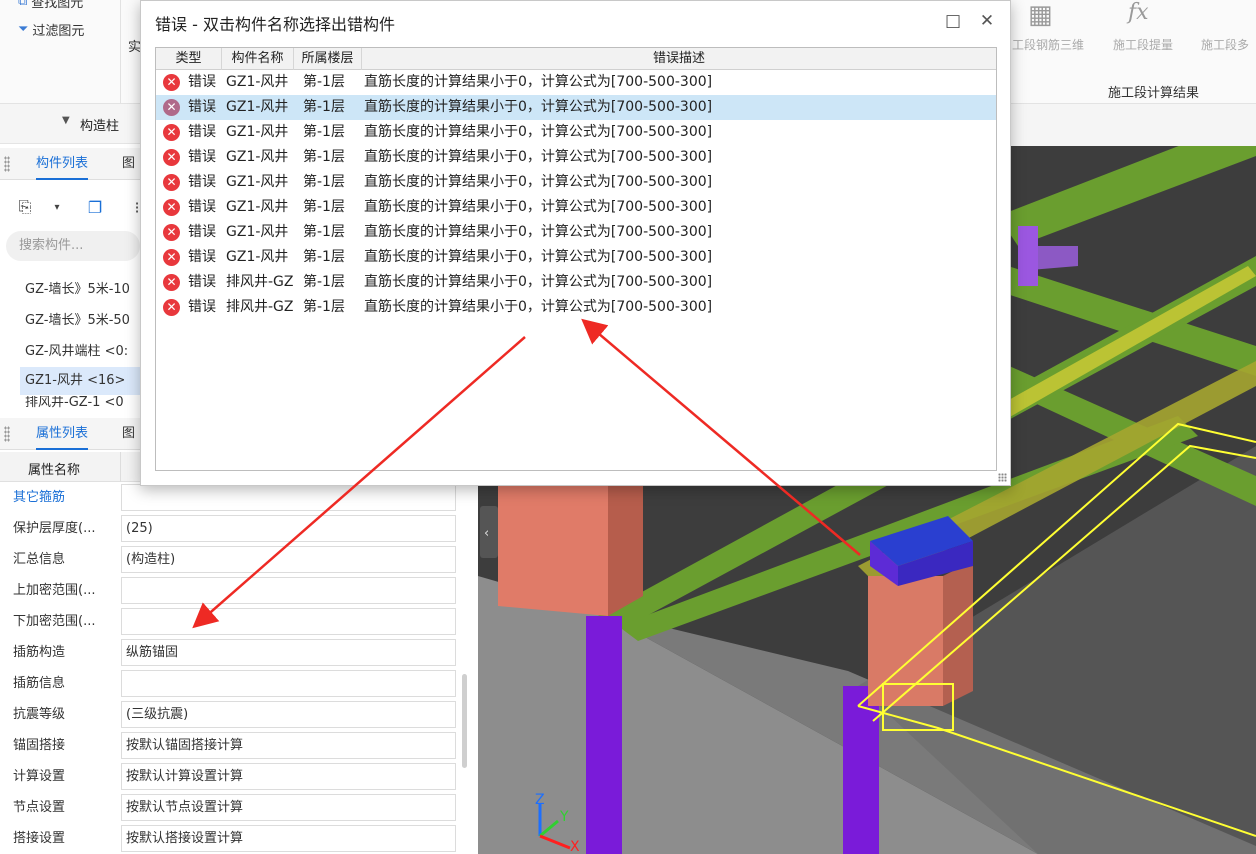 Image resolution: width=1256 pixels, height=854 pixels. I want to click on copy-component-icon: ❐, so click(95, 207).